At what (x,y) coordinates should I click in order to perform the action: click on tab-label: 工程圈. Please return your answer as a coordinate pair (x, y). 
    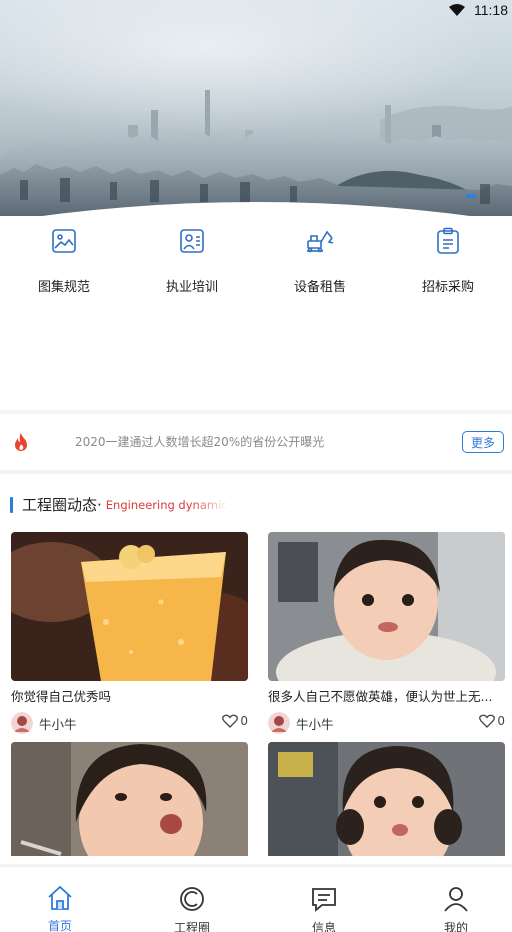
    Looking at the image, I should click on (191, 926).